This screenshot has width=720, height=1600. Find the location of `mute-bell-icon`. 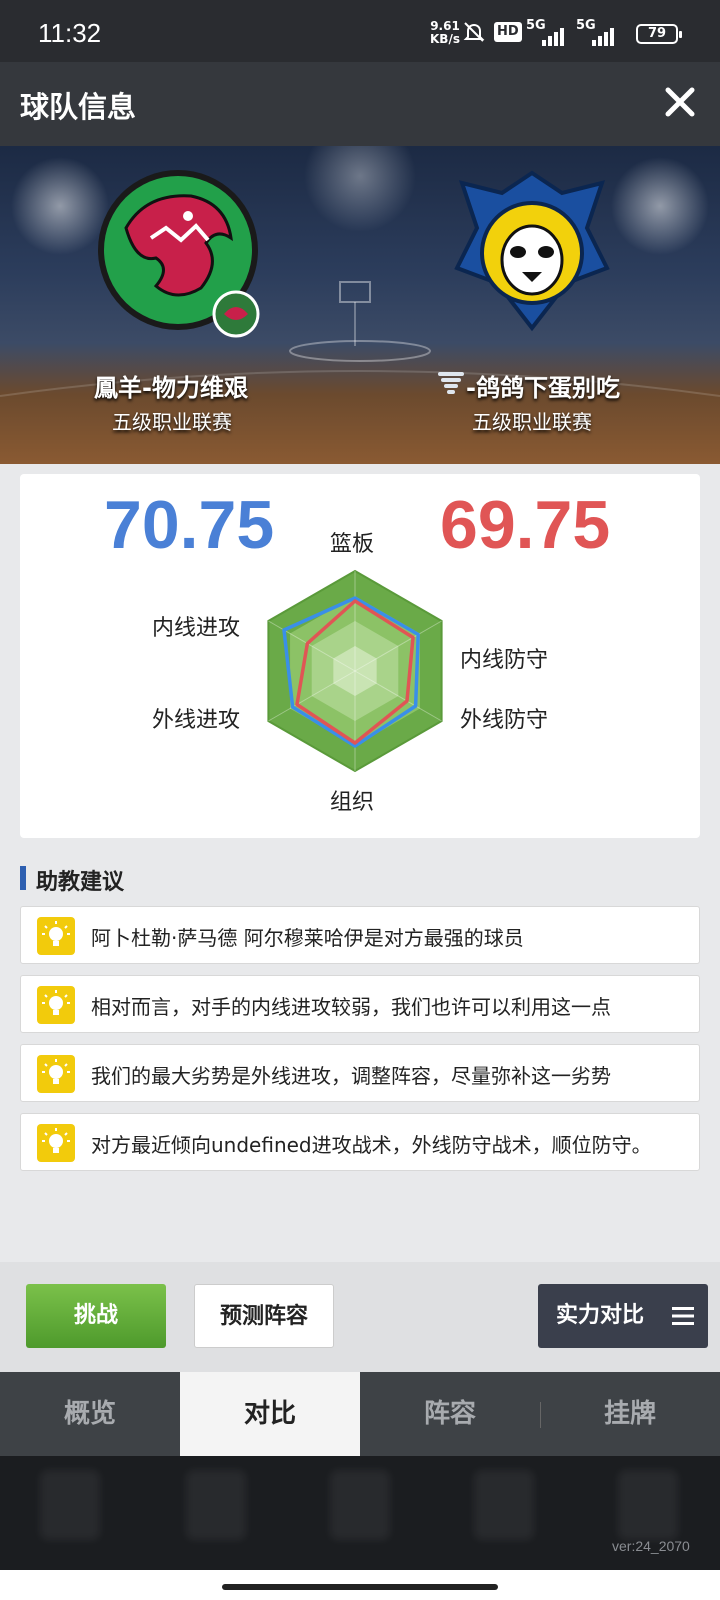

mute-bell-icon is located at coordinates (474, 32).